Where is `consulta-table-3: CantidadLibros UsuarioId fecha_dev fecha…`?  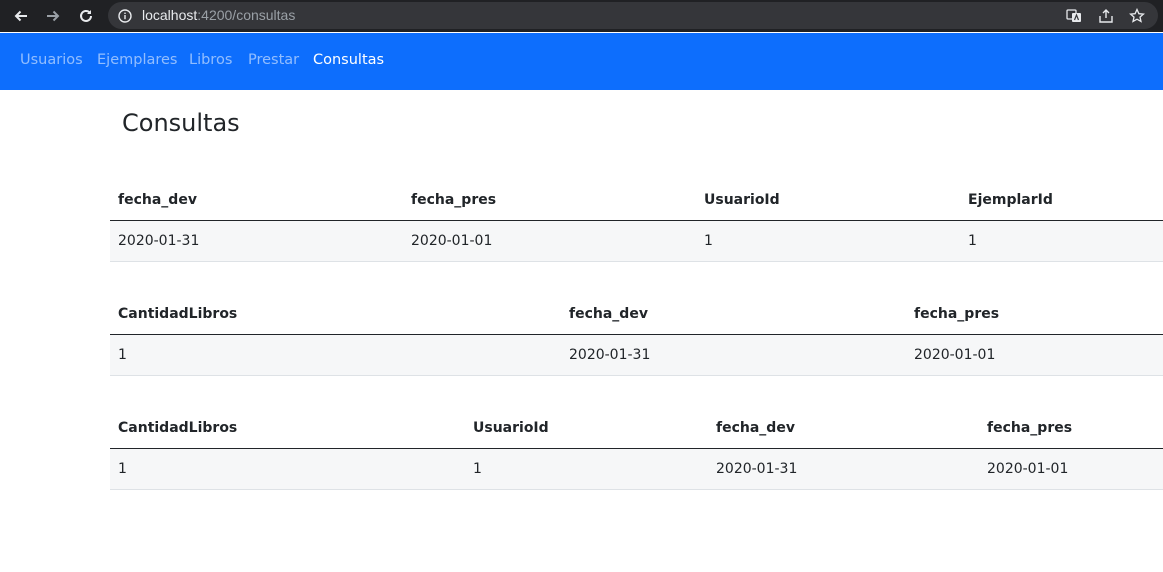 consulta-table-3: CantidadLibros UsuarioId fecha_dev fecha… is located at coordinates (636, 449).